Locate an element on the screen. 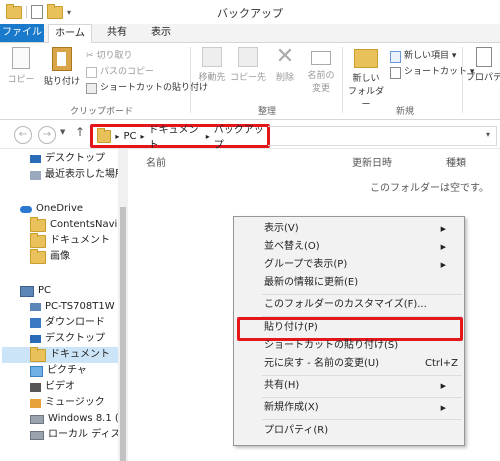 Image resolution: width=500 pixels, height=461 pixels. move-to-button: 移動先 is located at coordinates (212, 65).